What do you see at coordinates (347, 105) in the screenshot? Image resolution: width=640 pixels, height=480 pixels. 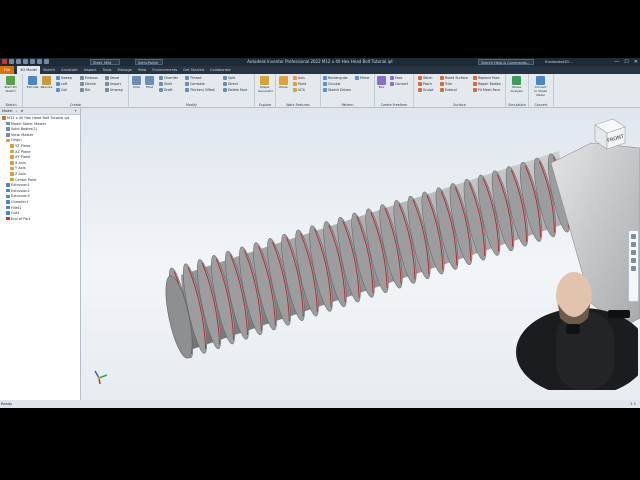 I see `pattern-group-label: Pattern` at bounding box center [347, 105].